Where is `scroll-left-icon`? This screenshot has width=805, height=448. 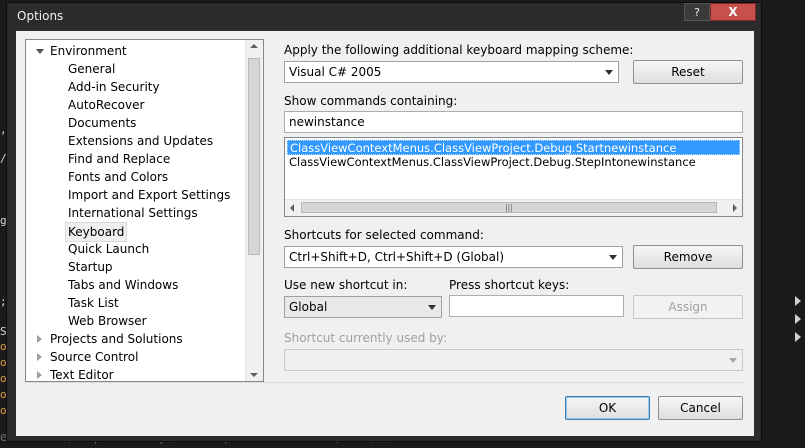
scroll-left-icon is located at coordinates (292, 208).